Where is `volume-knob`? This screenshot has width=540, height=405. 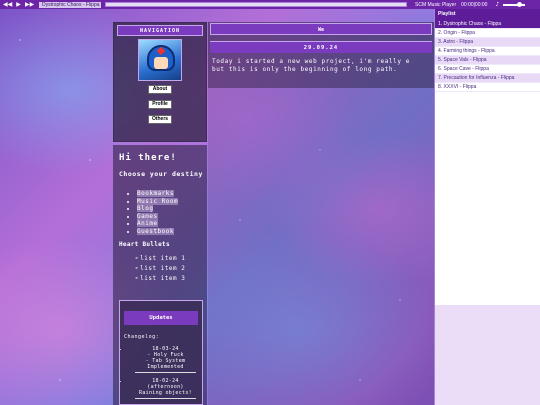
volume-knob is located at coordinates (520, 4).